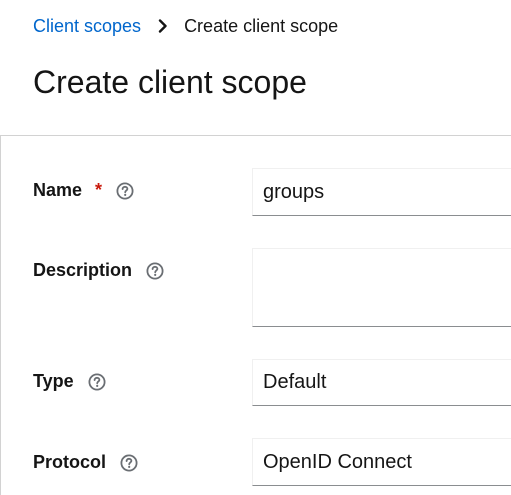  I want to click on description-label-group: Description, so click(99, 270).